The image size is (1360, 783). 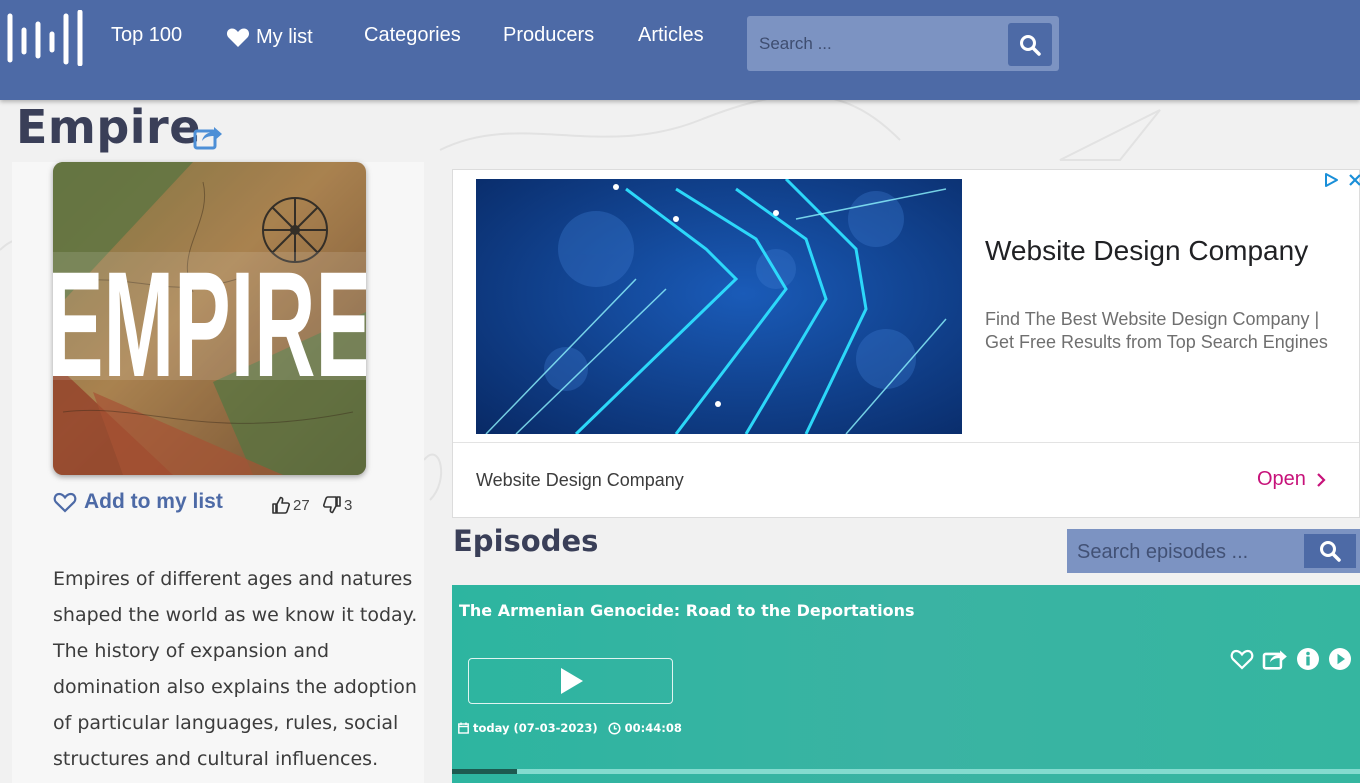 I want to click on like-button: 27, so click(x=290, y=505).